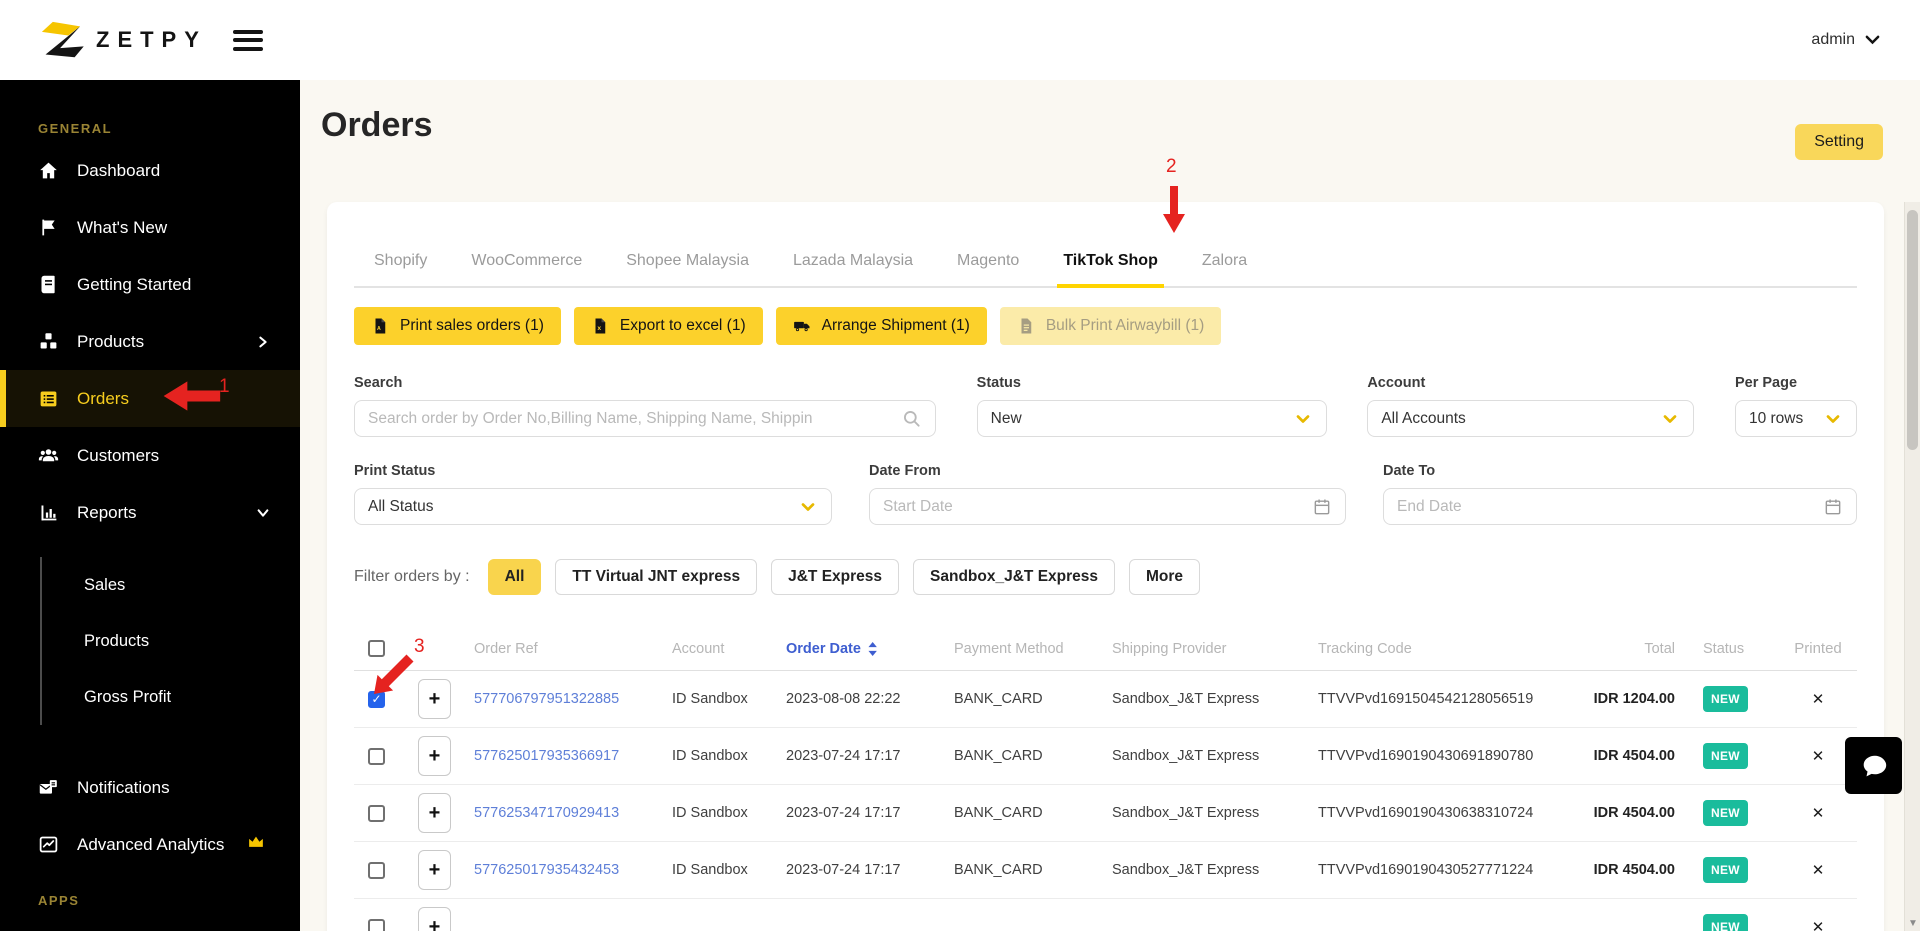 This screenshot has height=931, width=1920. What do you see at coordinates (376, 870) in the screenshot?
I see `row-4-checkbox` at bounding box center [376, 870].